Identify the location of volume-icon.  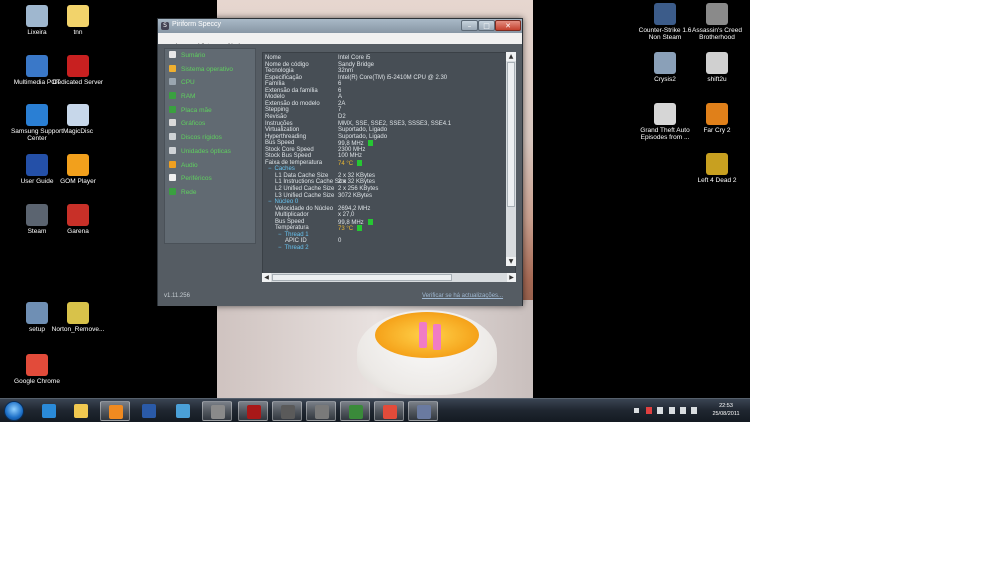
(694, 410).